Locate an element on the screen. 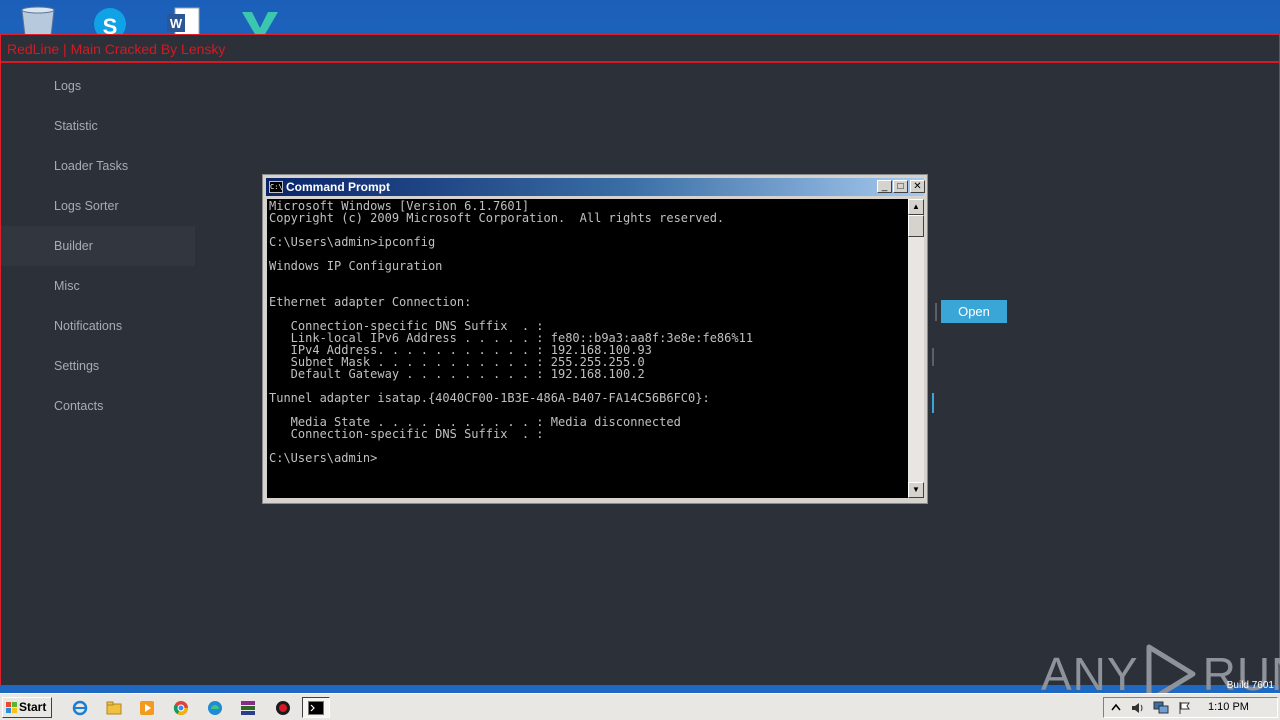  explorer-icon is located at coordinates (114, 707).